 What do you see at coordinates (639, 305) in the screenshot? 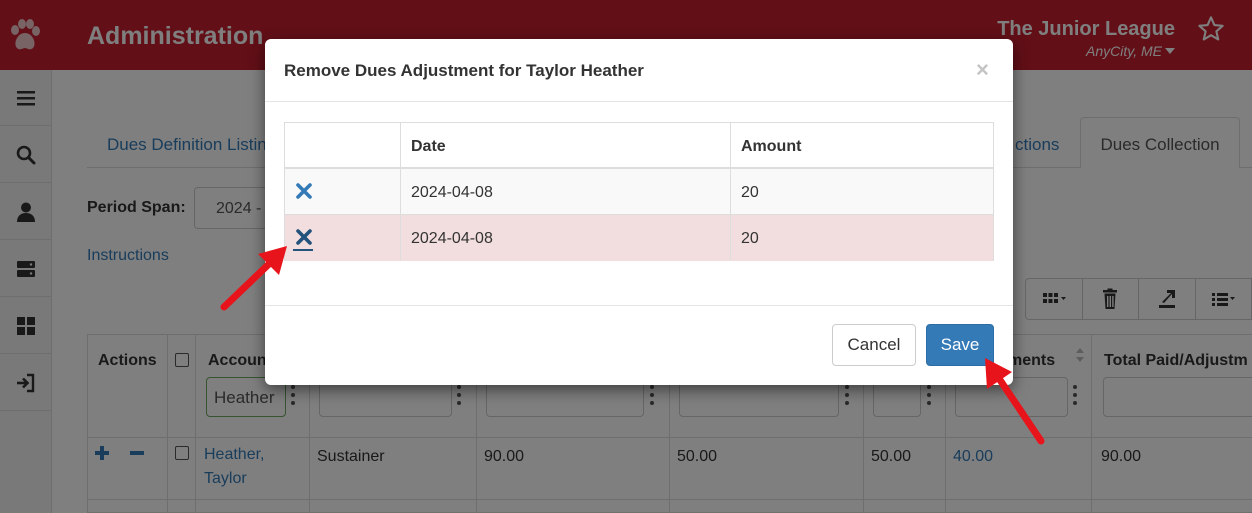
I see `modal-footer-divider` at bounding box center [639, 305].